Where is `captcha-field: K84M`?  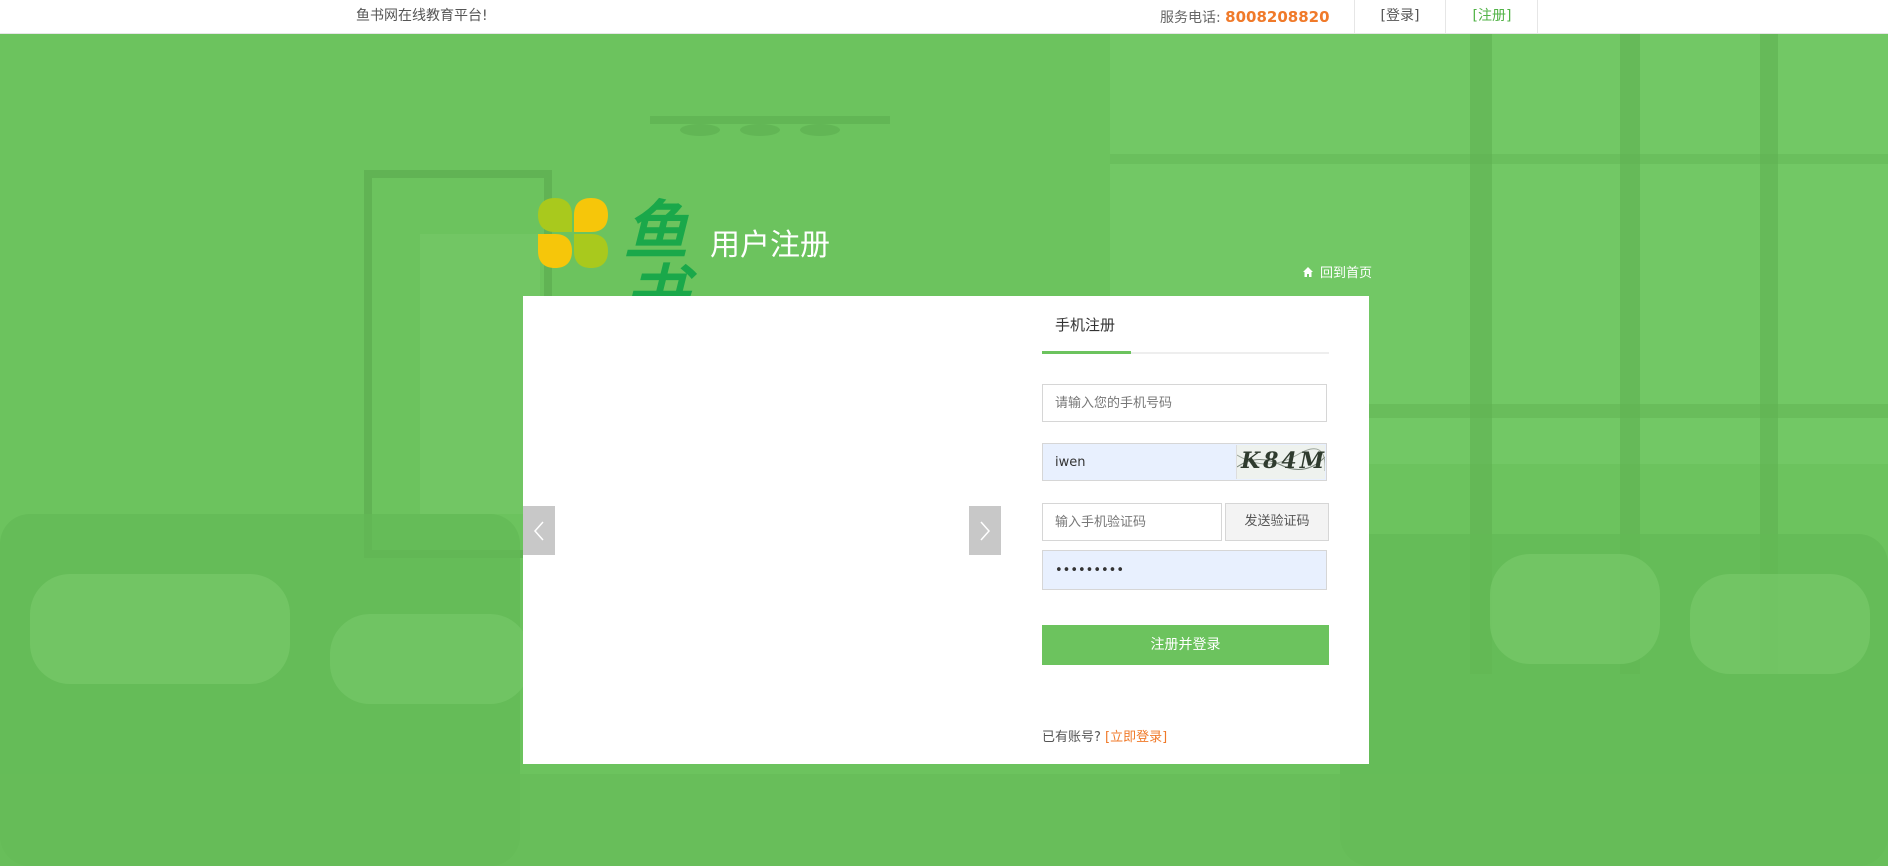
captcha-field: K84M is located at coordinates (1184, 462).